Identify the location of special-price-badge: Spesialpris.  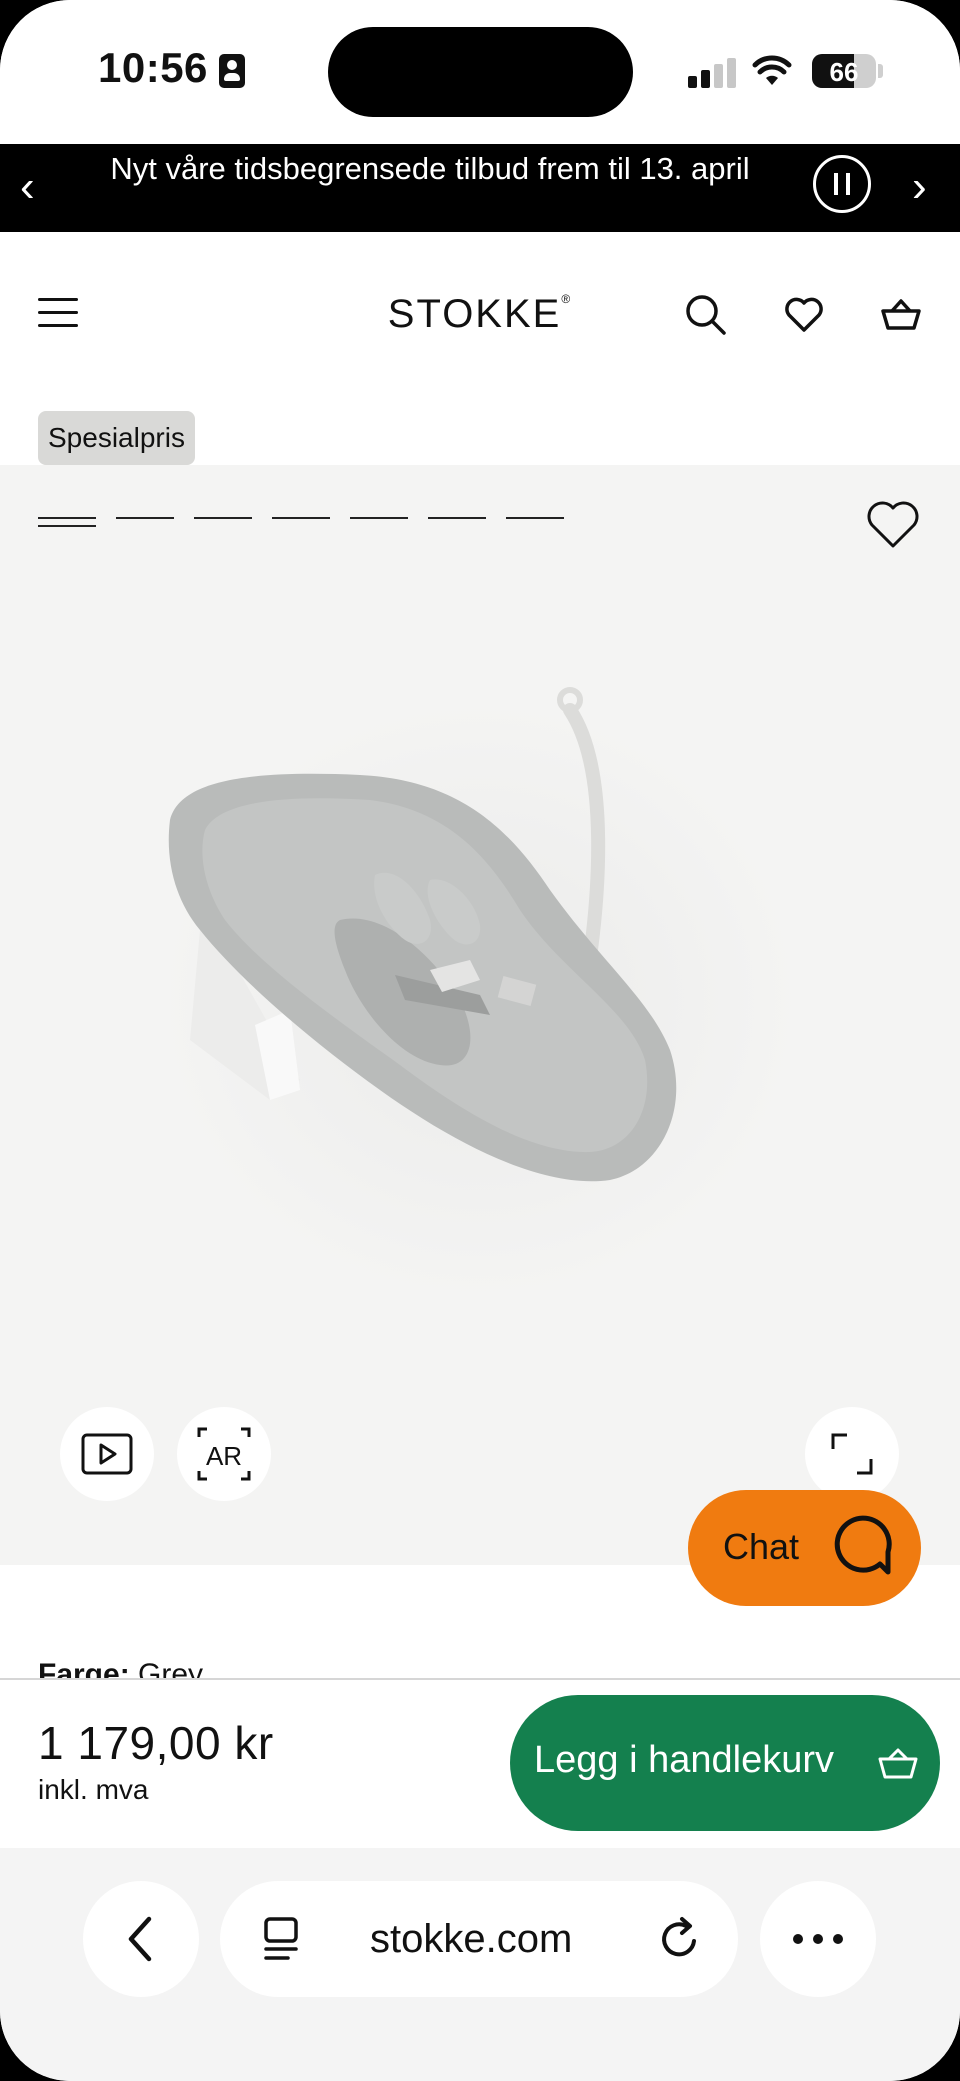
(116, 438).